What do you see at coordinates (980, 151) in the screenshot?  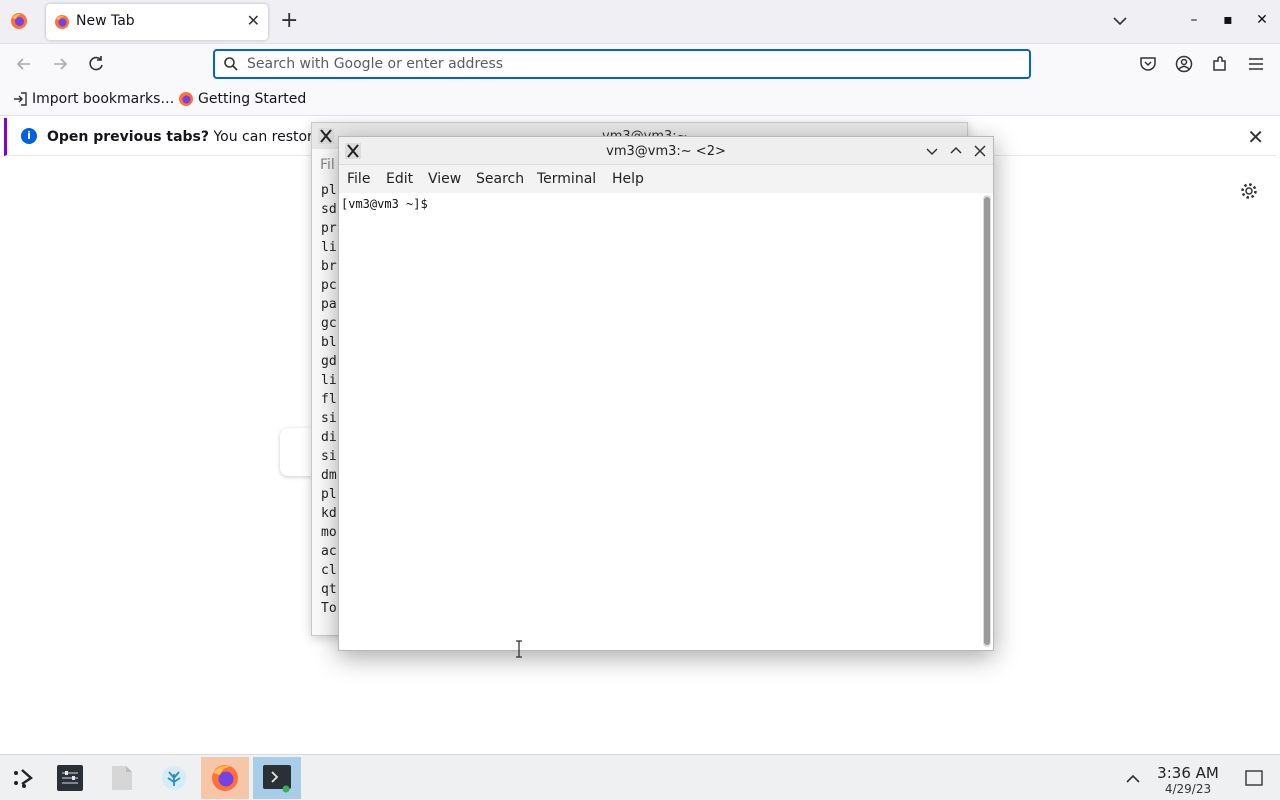 I see `close-icon` at bounding box center [980, 151].